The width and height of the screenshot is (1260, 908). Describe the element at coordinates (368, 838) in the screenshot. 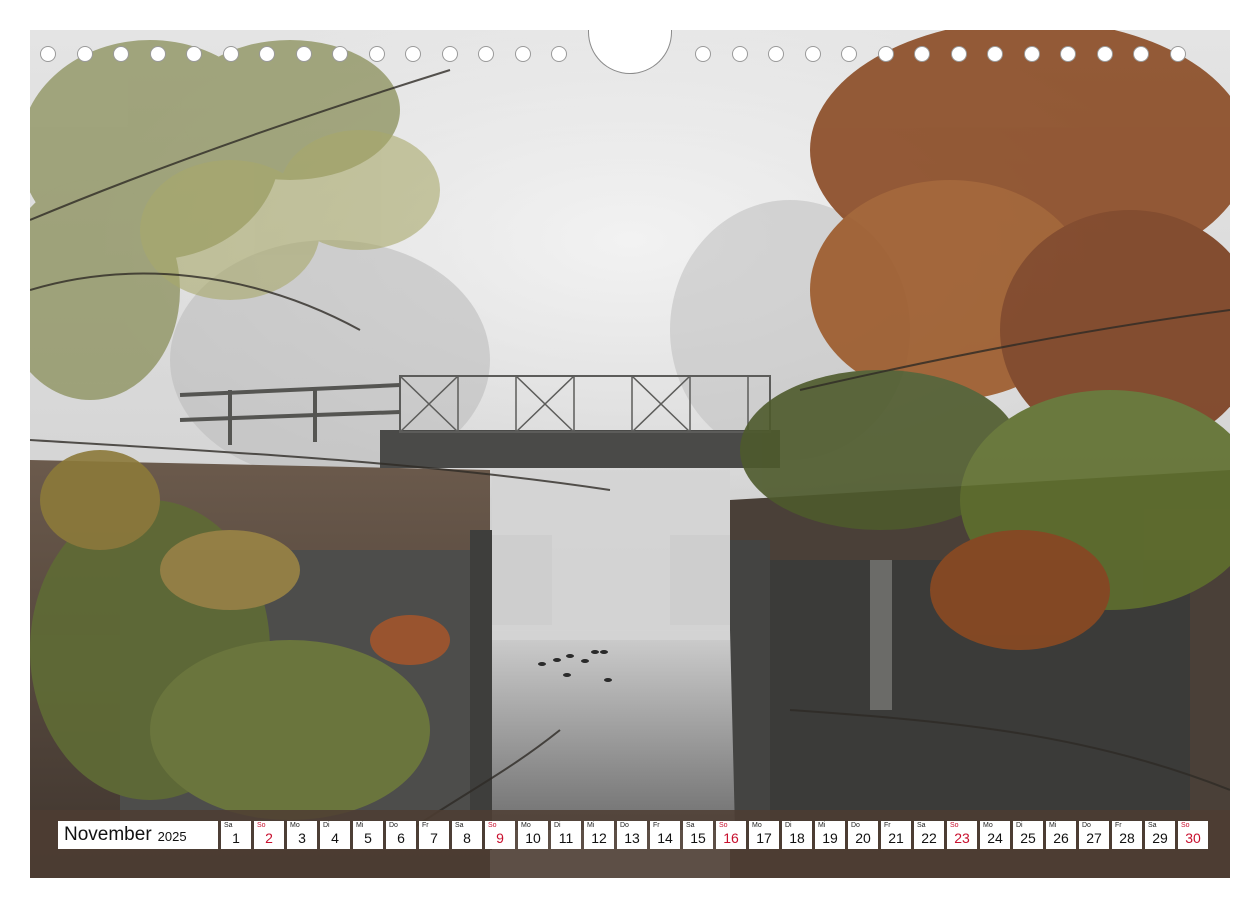

I see `day-number: 5` at that location.